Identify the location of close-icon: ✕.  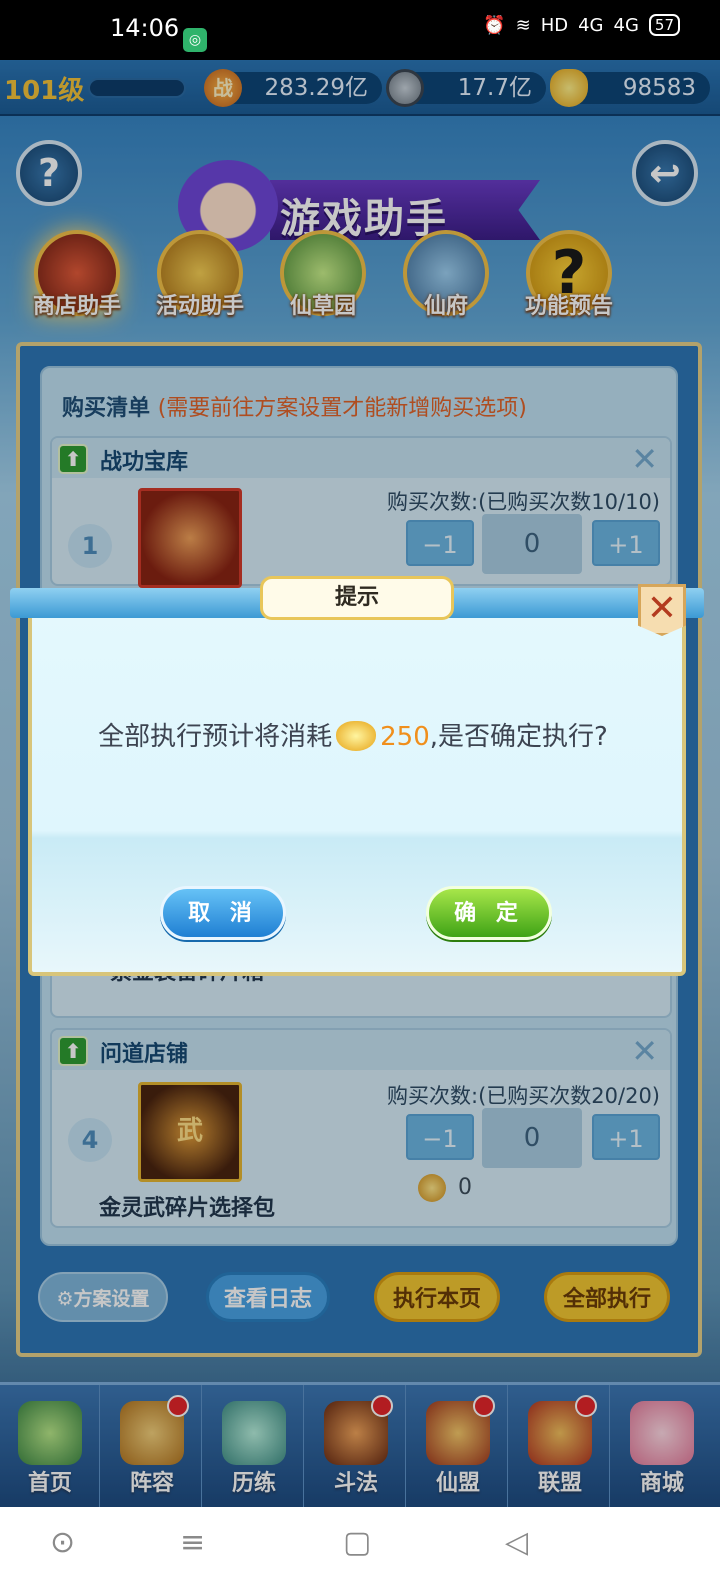
(662, 610).